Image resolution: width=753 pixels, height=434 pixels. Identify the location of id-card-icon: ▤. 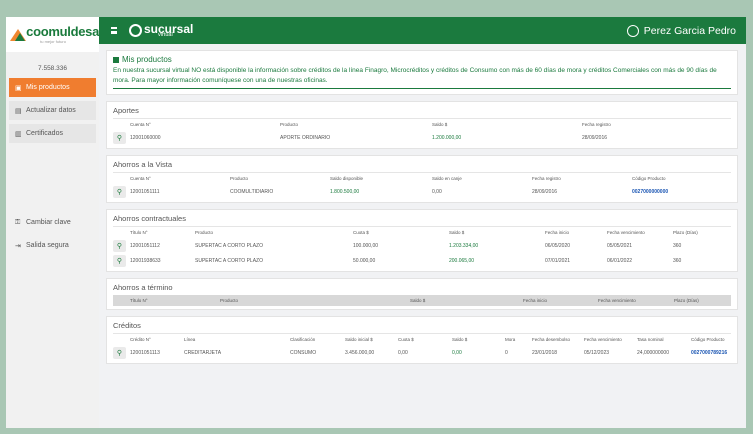
(18, 111).